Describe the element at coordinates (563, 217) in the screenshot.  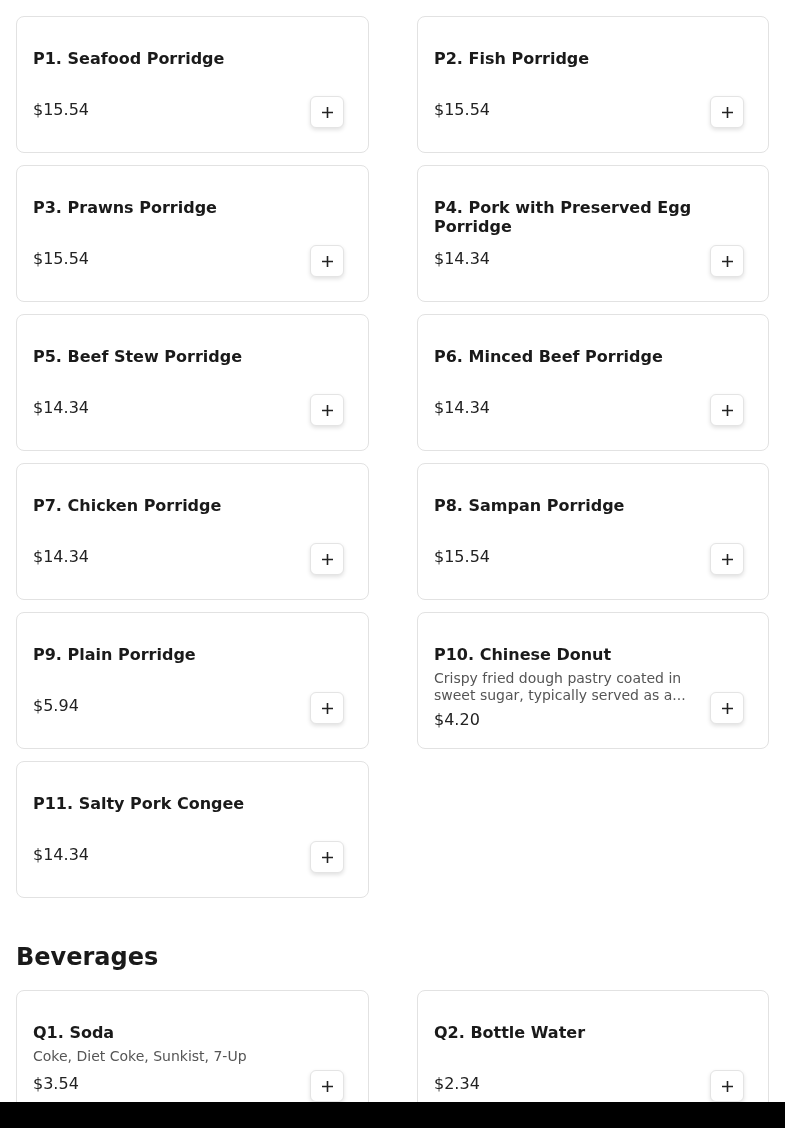
I see `item-name: P4. Pork with Preserved Egg Porridge` at that location.